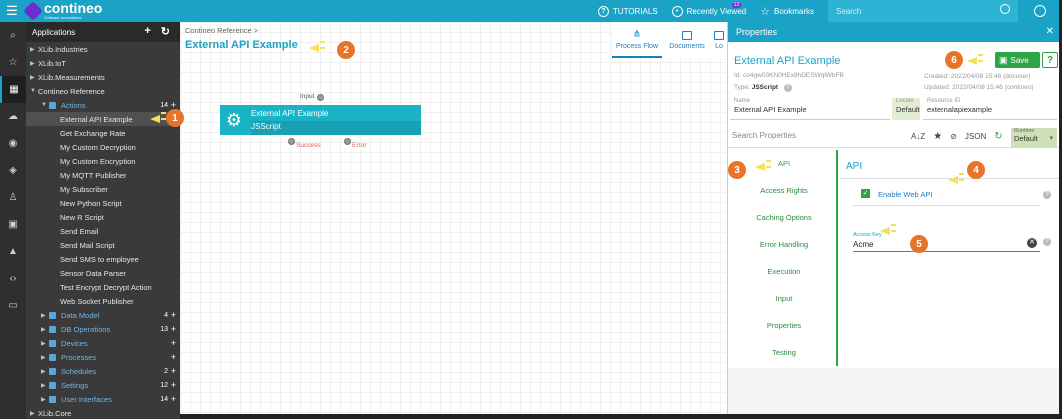 Image resolution: width=1062 pixels, height=419 pixels. Describe the element at coordinates (784, 352) in the screenshot. I see `section-item: Testing` at that location.